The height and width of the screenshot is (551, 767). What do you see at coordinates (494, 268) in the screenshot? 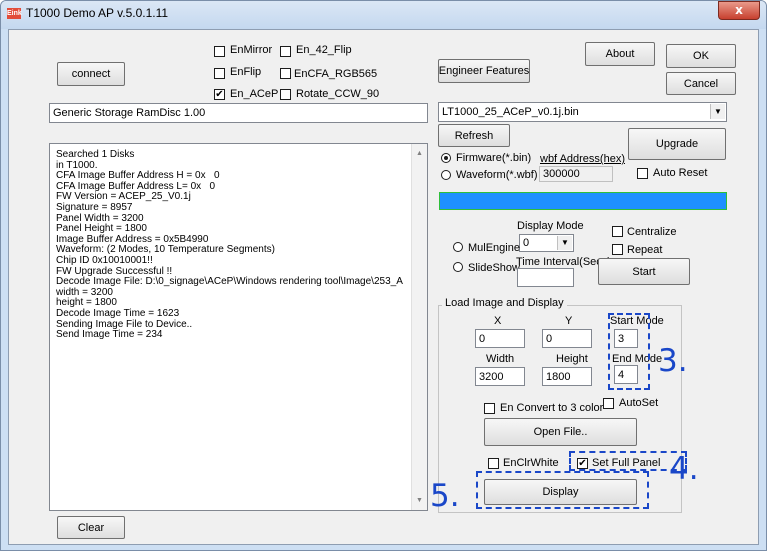
I see `slideshow-label: SlideShow` at bounding box center [494, 268].